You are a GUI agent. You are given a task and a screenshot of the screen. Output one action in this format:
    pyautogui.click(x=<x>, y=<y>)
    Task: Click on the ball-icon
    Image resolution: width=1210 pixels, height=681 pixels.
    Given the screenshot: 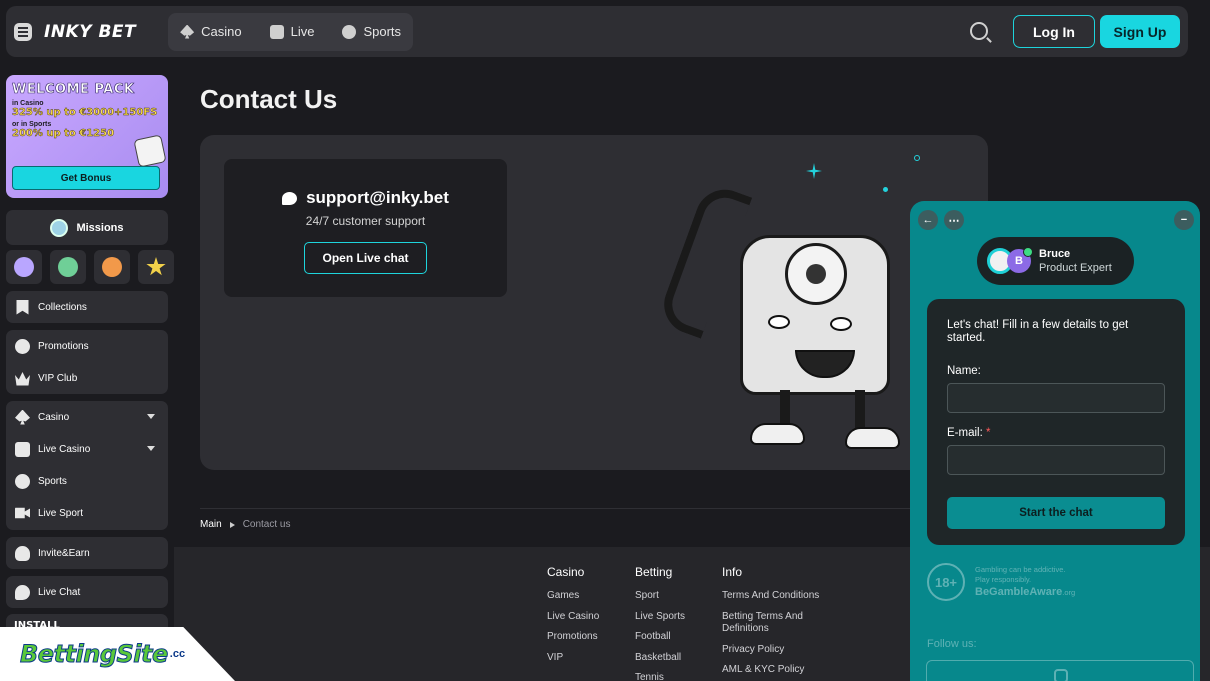 What is the action you would take?
    pyautogui.click(x=349, y=31)
    